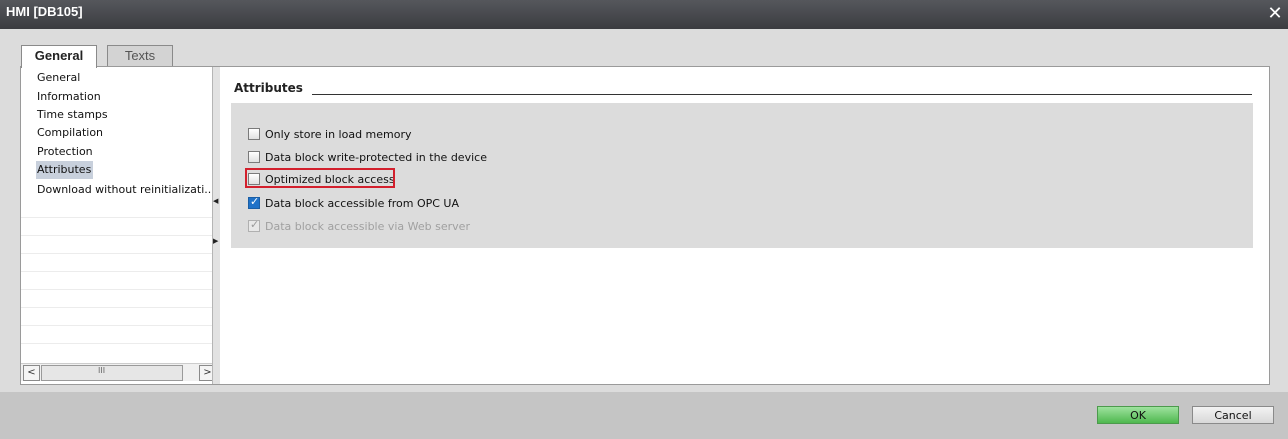  I want to click on section-divider, so click(782, 94).